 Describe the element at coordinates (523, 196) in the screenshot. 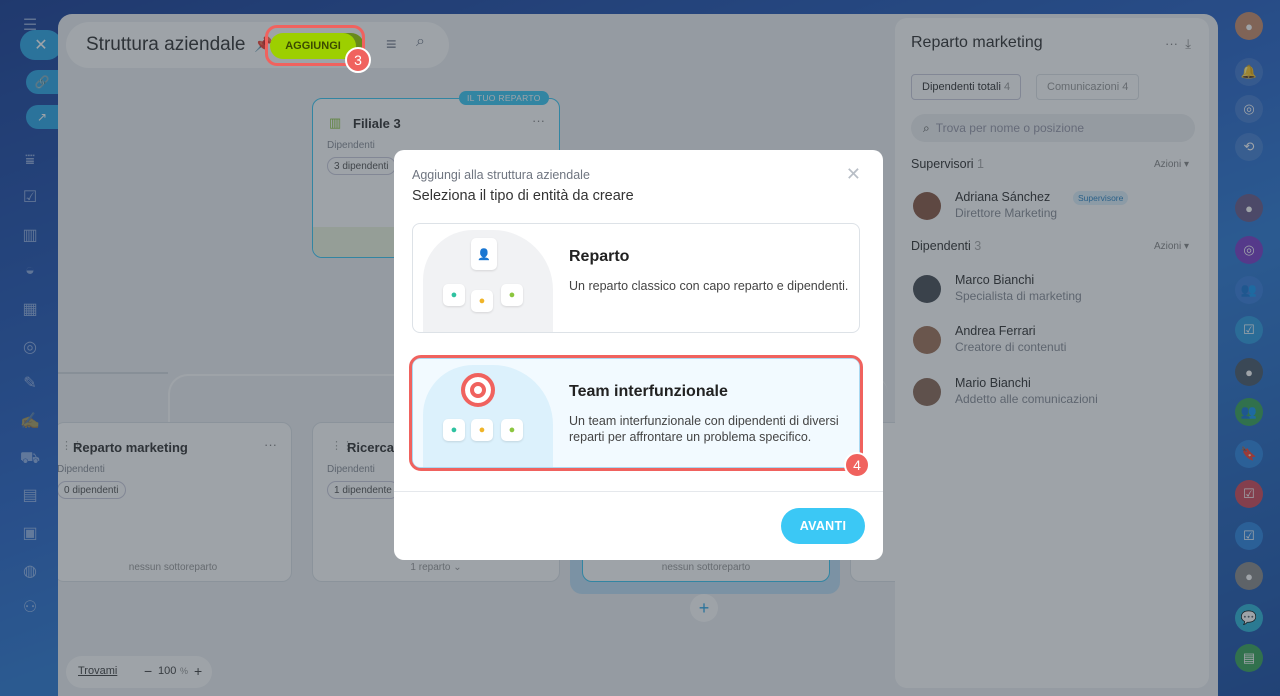

I see `dialog-title: Seleziona il tipo di entità da creare` at that location.